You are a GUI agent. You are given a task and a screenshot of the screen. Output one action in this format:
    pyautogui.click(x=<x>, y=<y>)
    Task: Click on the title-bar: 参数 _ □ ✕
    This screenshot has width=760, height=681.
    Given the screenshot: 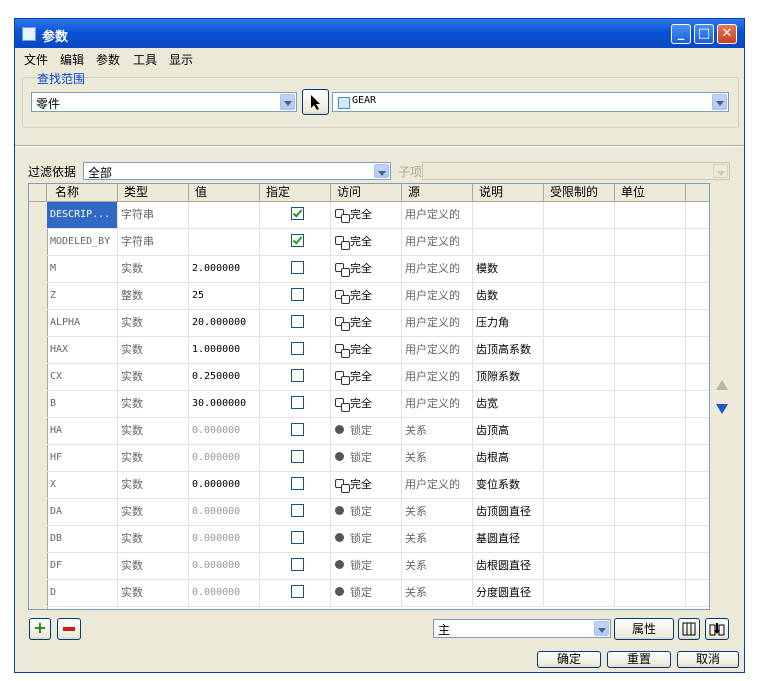 What is the action you would take?
    pyautogui.click(x=379, y=33)
    